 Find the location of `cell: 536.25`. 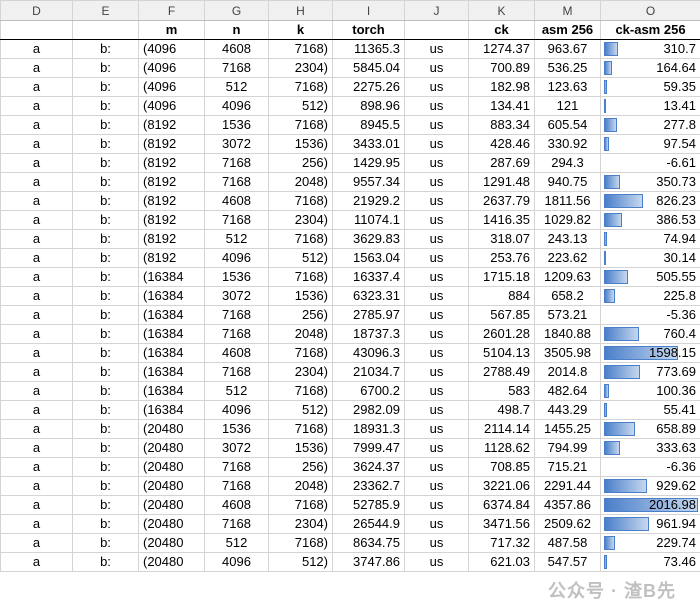

cell: 536.25 is located at coordinates (567, 68).